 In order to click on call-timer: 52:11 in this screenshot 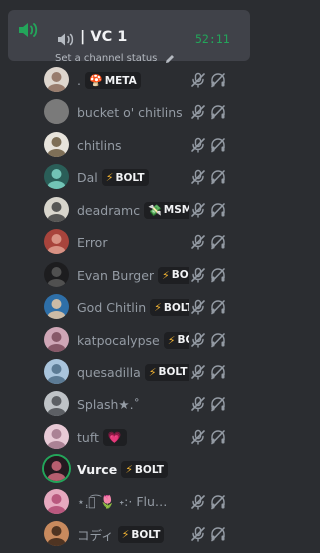, I will do `click(212, 39)`.